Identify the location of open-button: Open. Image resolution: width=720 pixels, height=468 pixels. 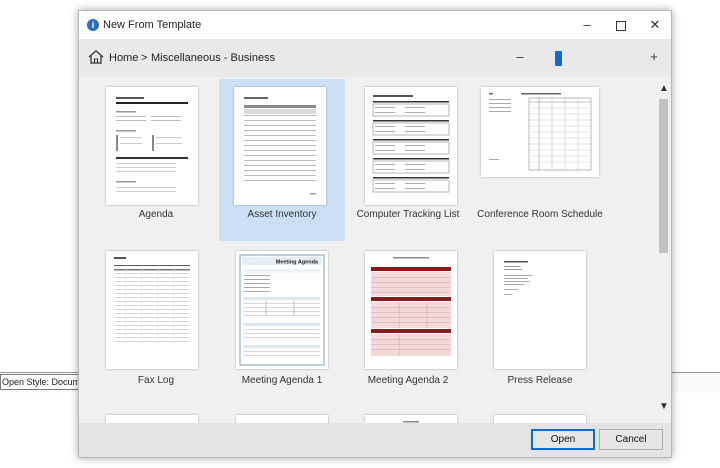
(563, 439).